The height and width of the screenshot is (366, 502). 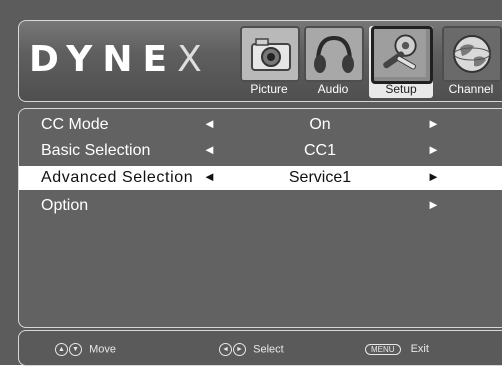 I want to click on footer-hints: ▲ ▼ Move ◄ ► Select MENU Exit, so click(x=260, y=348).